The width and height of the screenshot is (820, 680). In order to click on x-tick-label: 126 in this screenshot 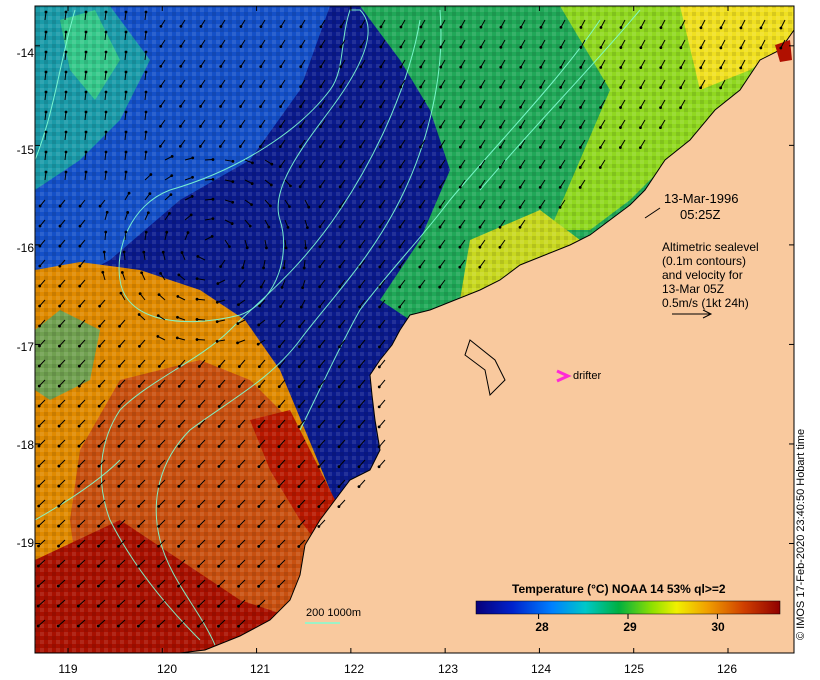, I will do `click(727, 669)`.